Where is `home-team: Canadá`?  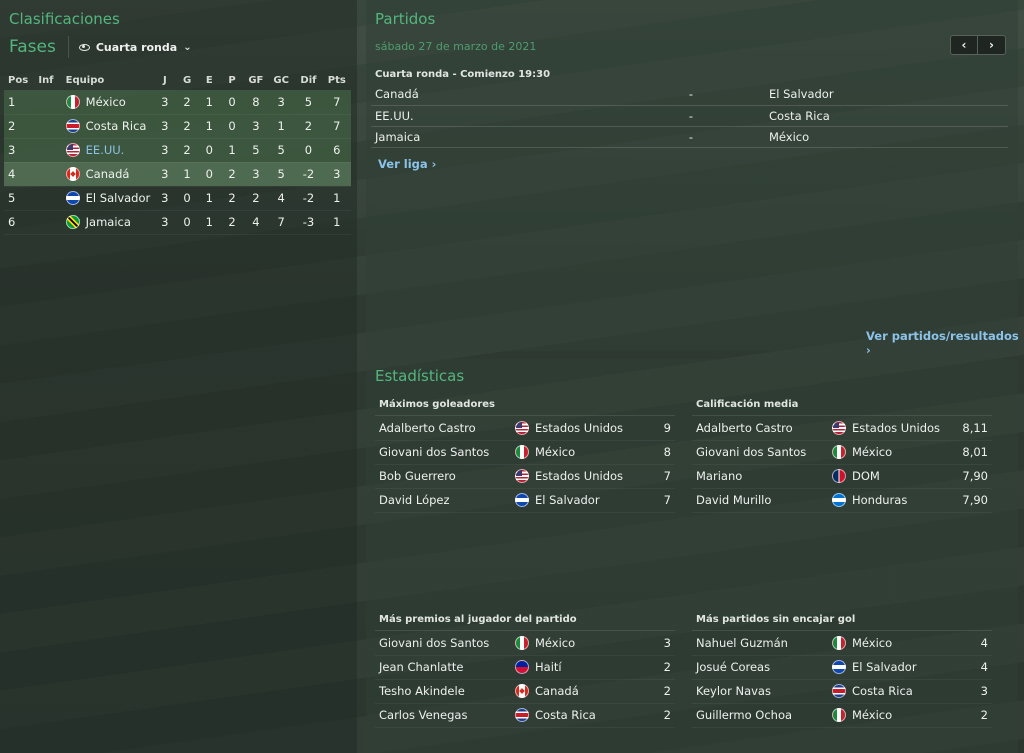 home-team: Canadá is located at coordinates (521, 95).